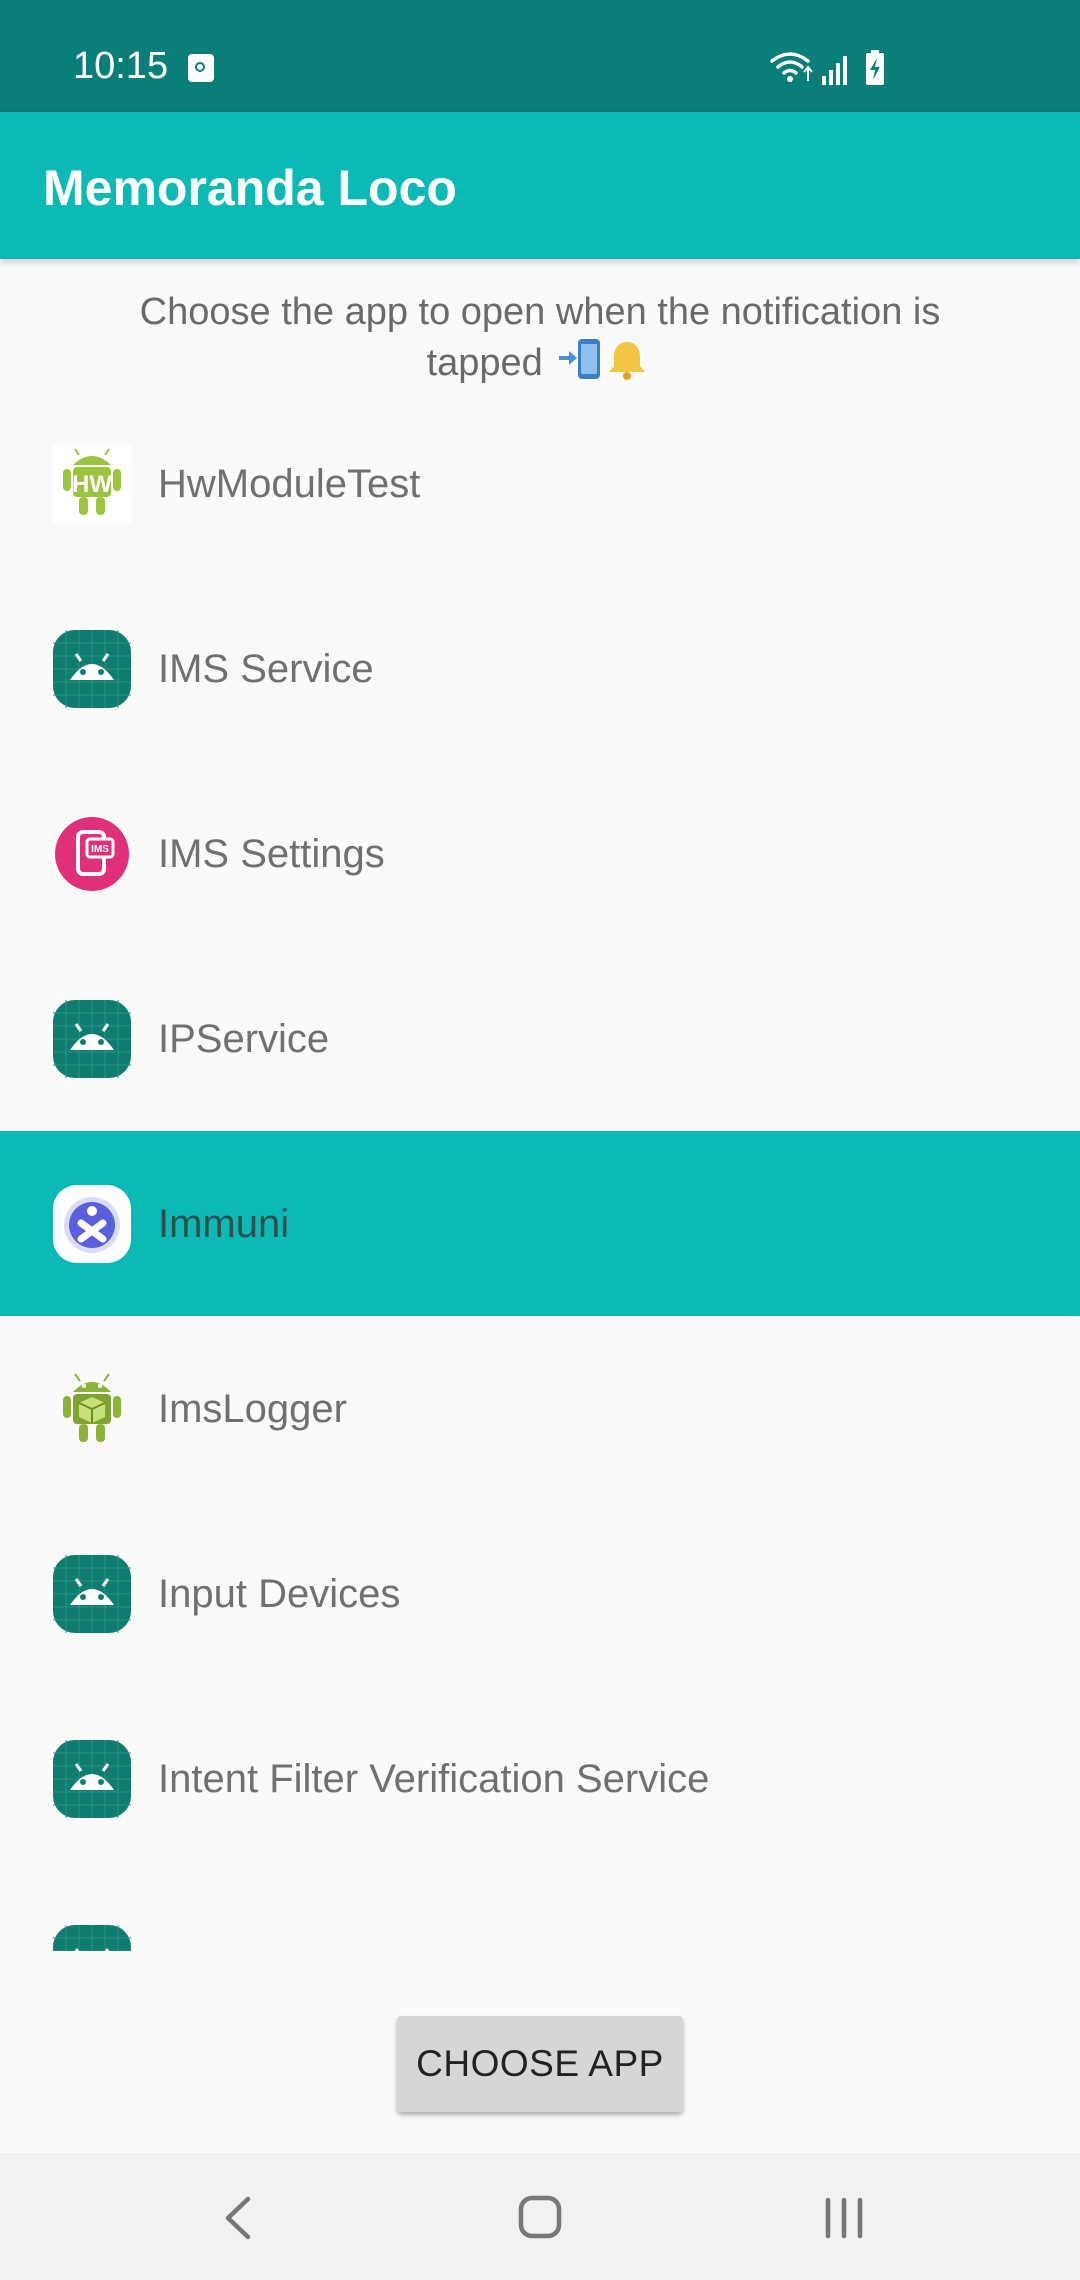 This screenshot has height=2280, width=1080. I want to click on status-time: 10:15, so click(121, 66).